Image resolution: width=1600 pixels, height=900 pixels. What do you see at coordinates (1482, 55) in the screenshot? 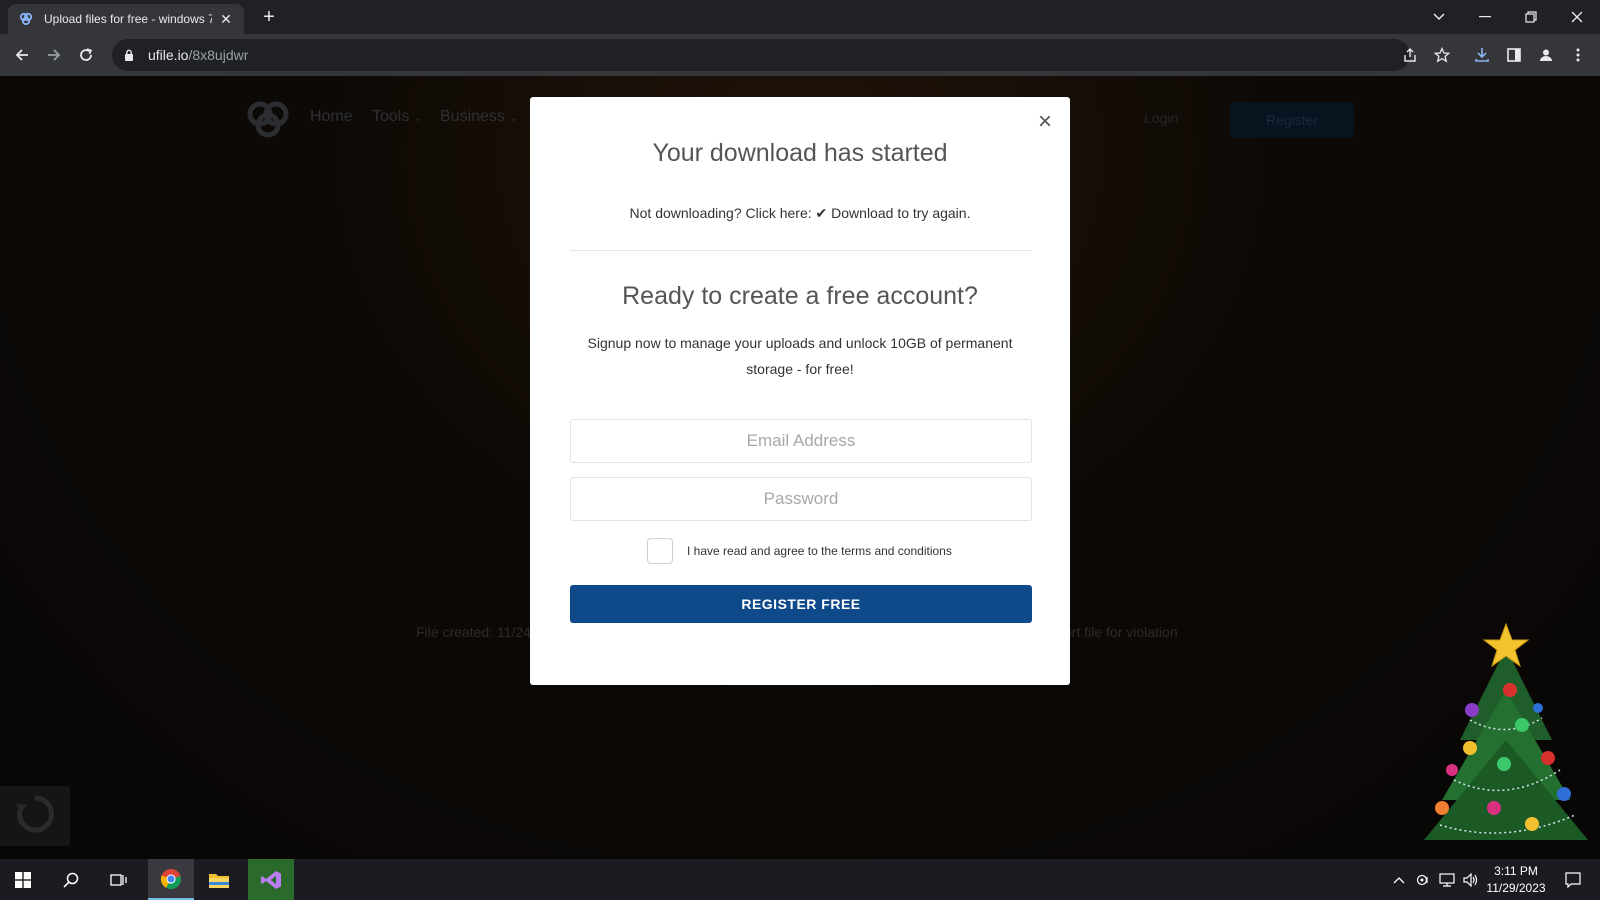
I see `downloads-icon` at bounding box center [1482, 55].